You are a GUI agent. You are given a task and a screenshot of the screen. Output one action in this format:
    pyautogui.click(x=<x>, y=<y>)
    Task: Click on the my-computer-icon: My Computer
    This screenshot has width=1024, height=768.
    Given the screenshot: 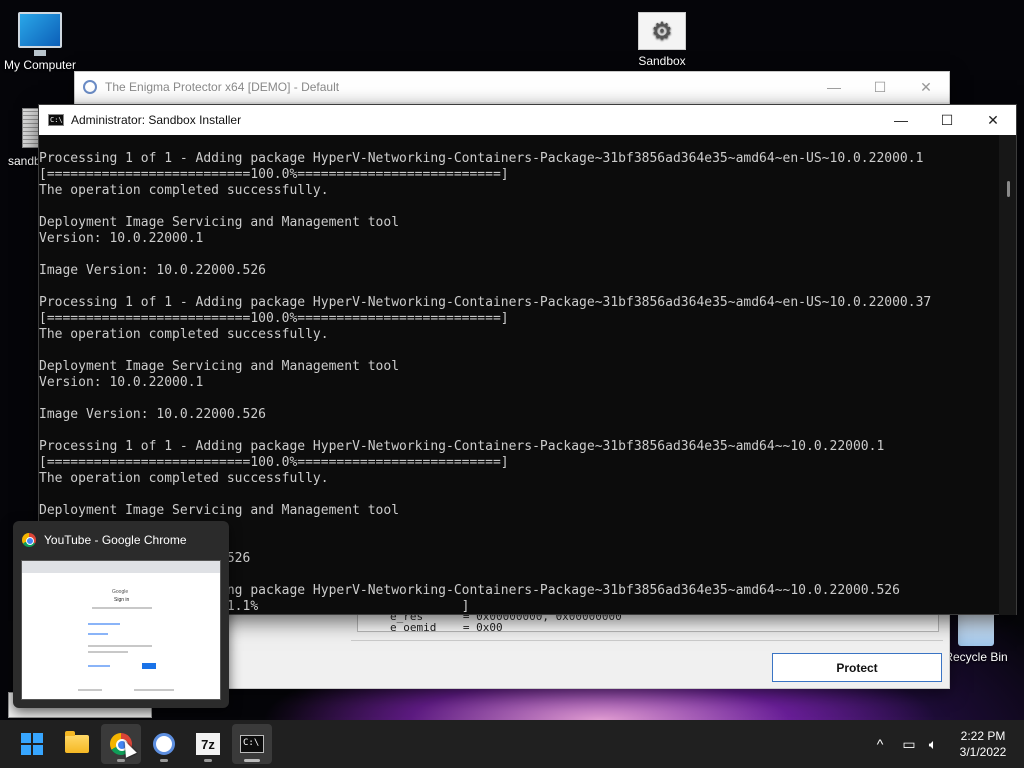 What is the action you would take?
    pyautogui.click(x=40, y=42)
    